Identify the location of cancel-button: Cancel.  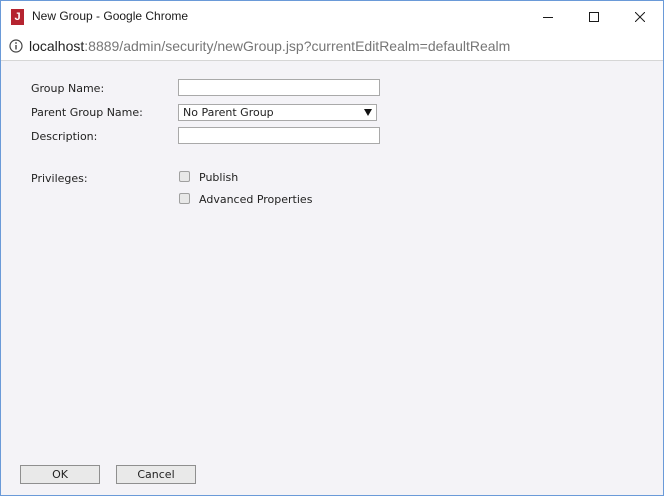
(156, 474).